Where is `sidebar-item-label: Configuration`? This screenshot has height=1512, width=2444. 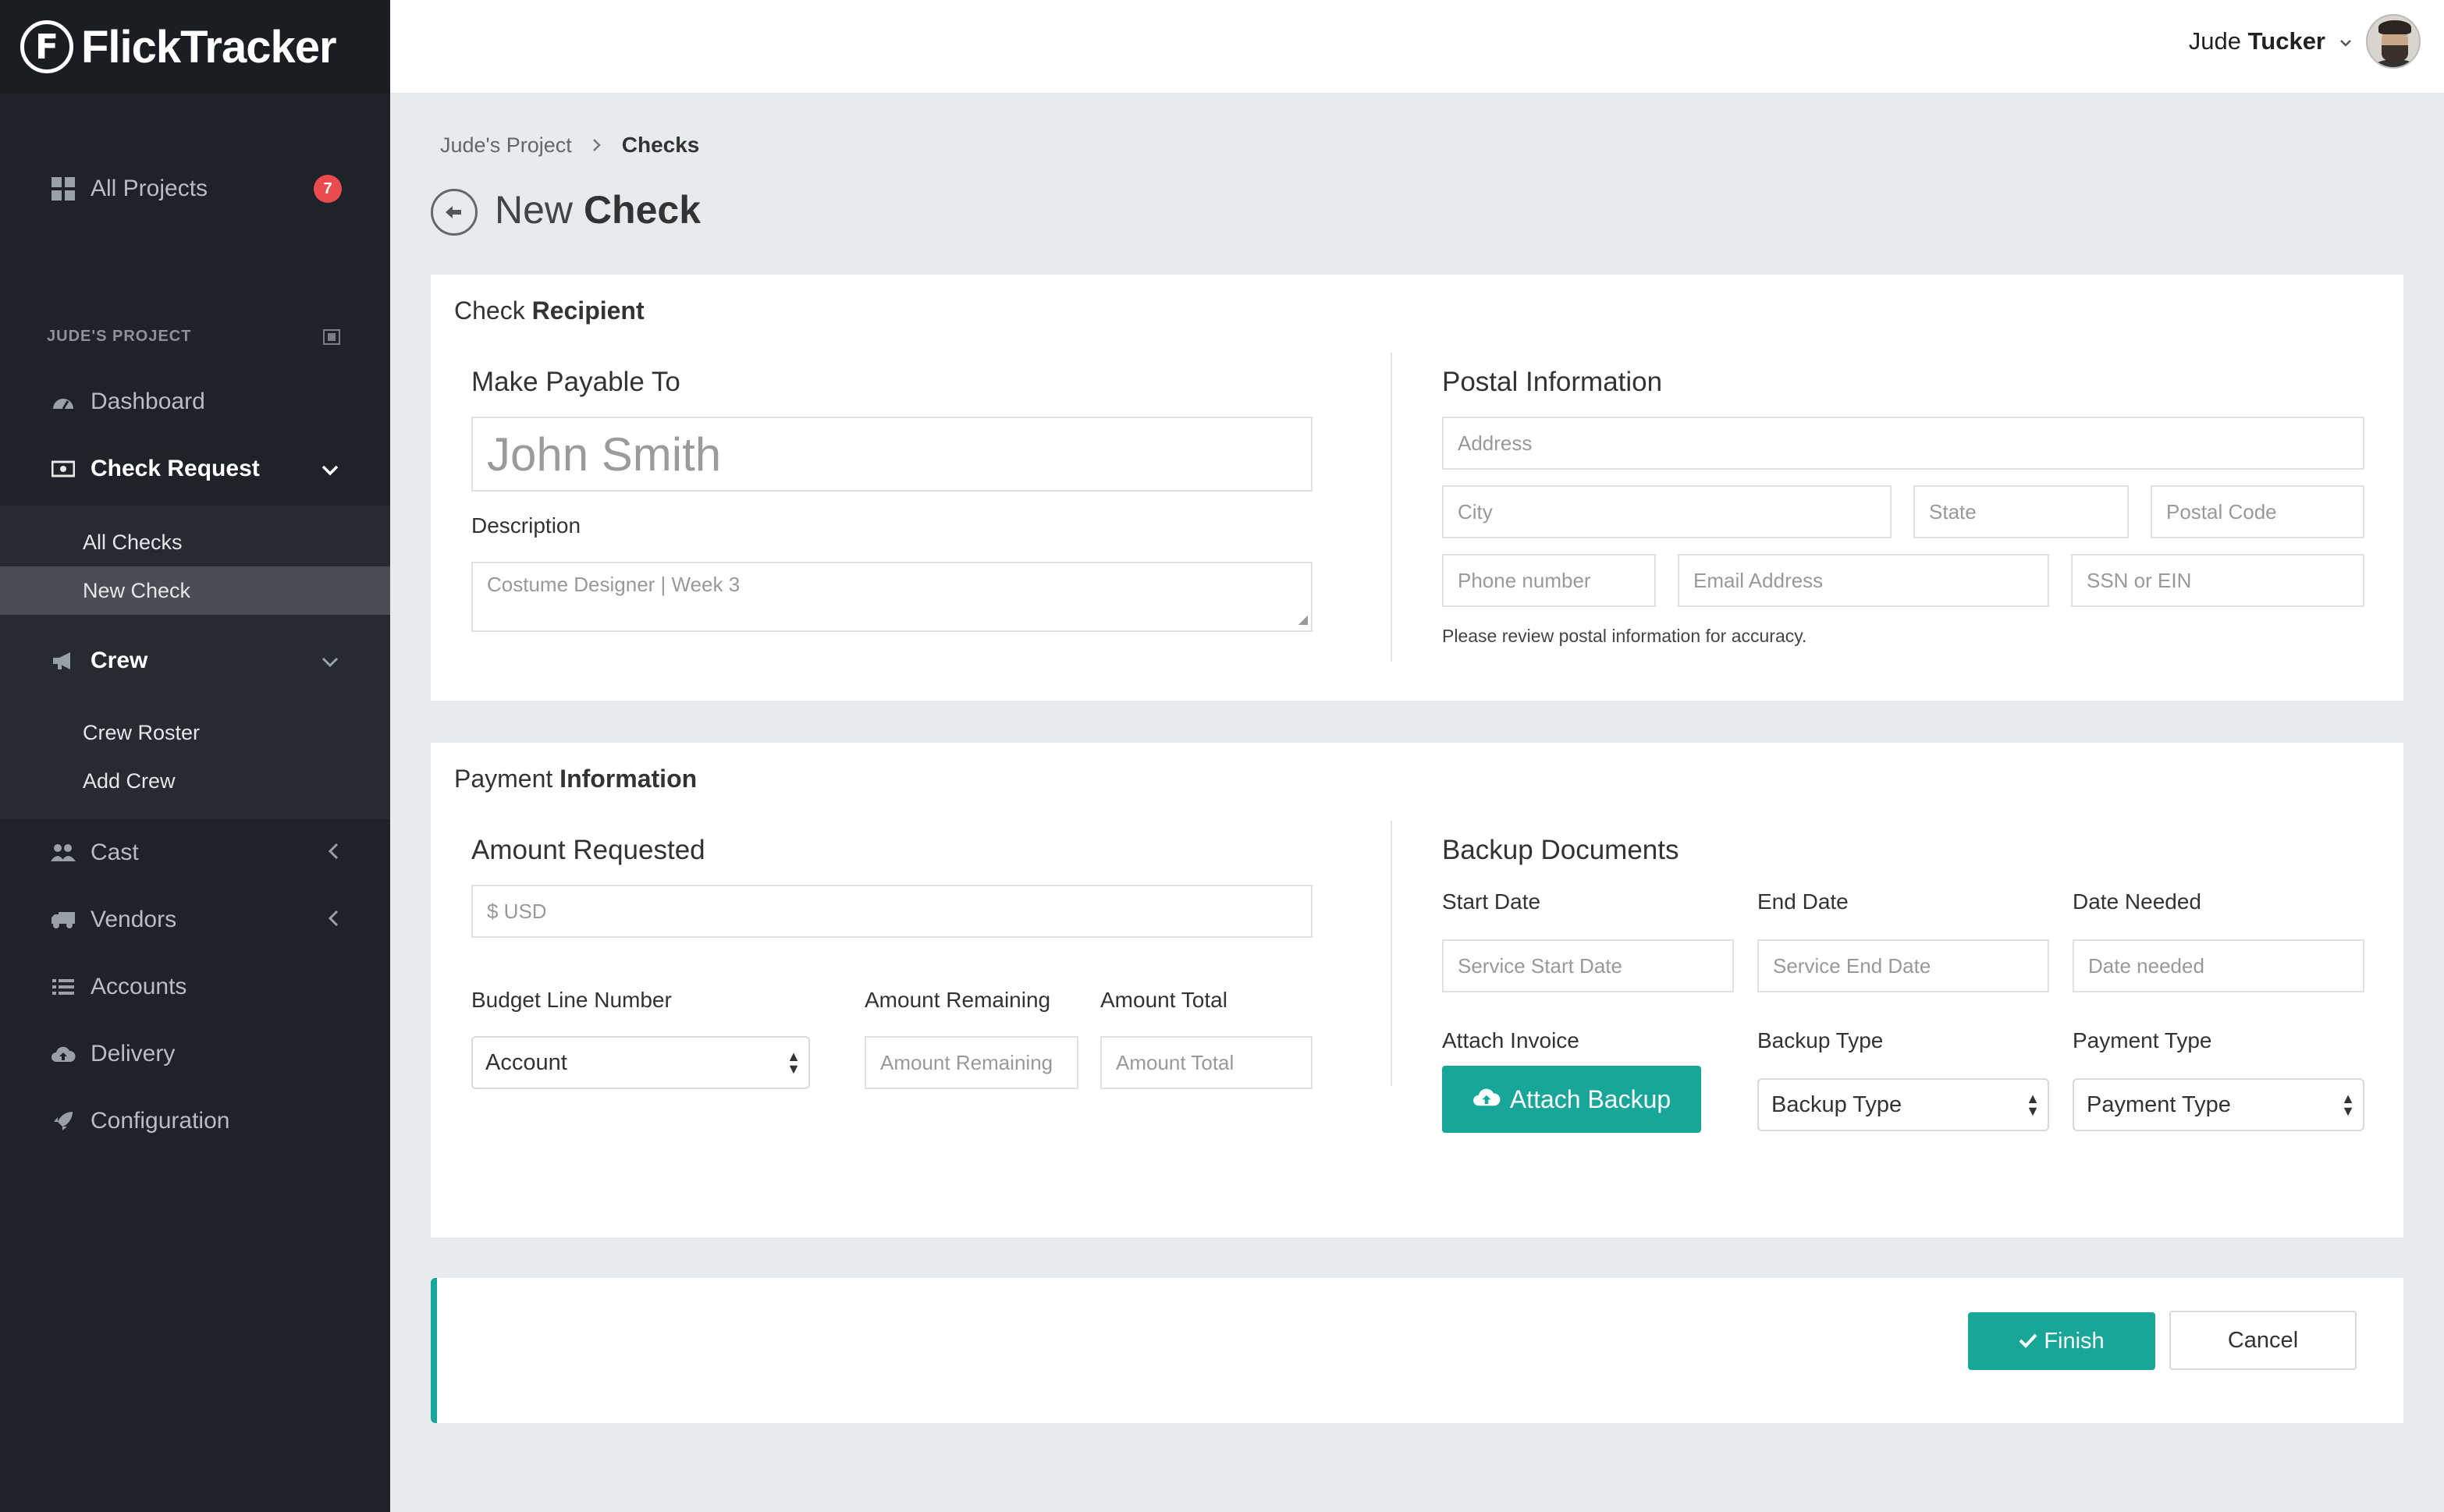
sidebar-item-label: Configuration is located at coordinates (161, 1121).